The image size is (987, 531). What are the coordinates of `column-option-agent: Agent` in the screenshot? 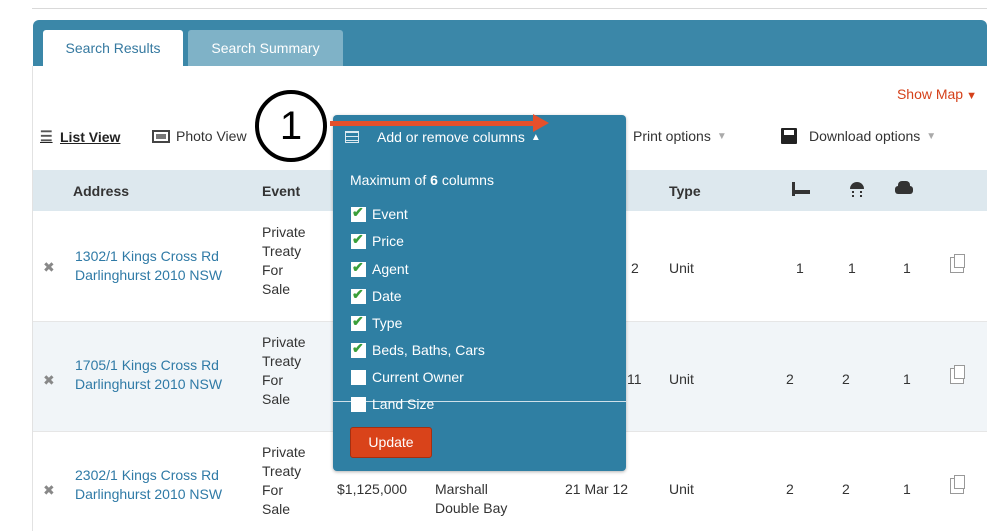 It's located at (380, 268).